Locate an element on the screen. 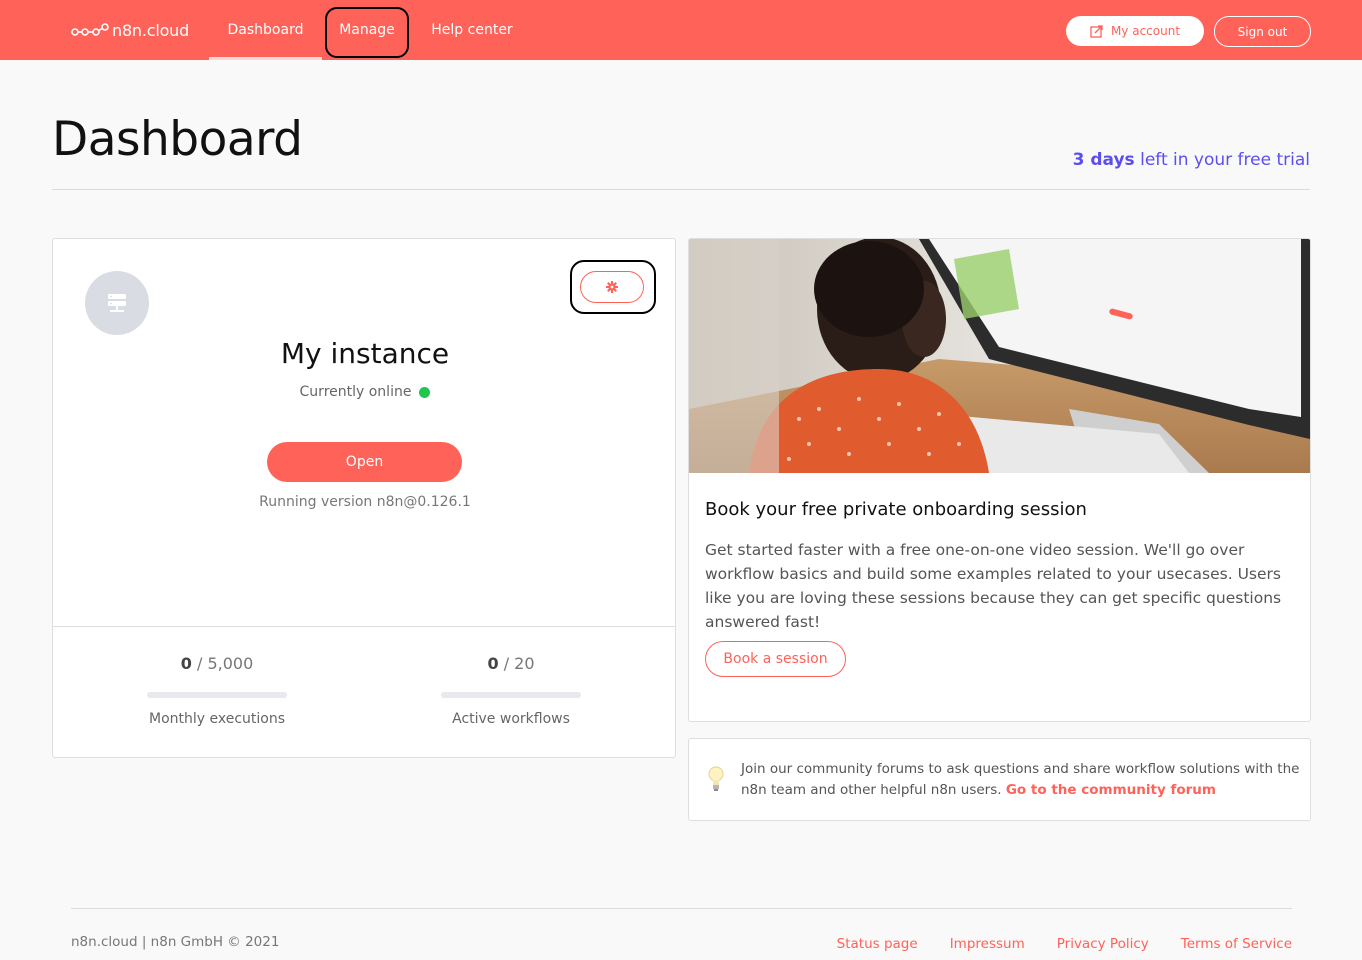 Image resolution: width=1362 pixels, height=960 pixels. instance-settings-button is located at coordinates (612, 287).